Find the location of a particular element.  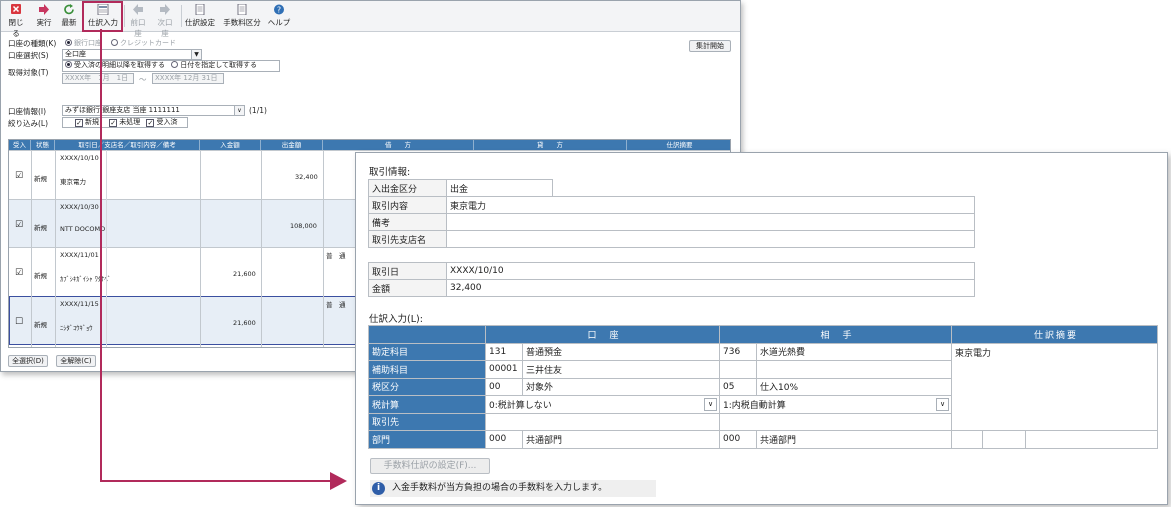

counter-partner-cell is located at coordinates (835, 421).